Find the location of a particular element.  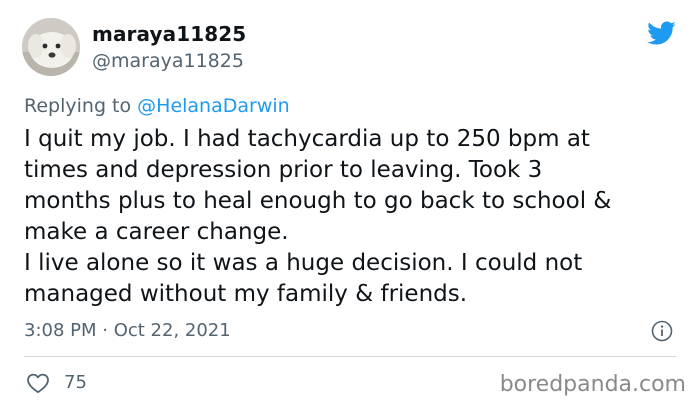

twitter-bird-icon is located at coordinates (661, 33).